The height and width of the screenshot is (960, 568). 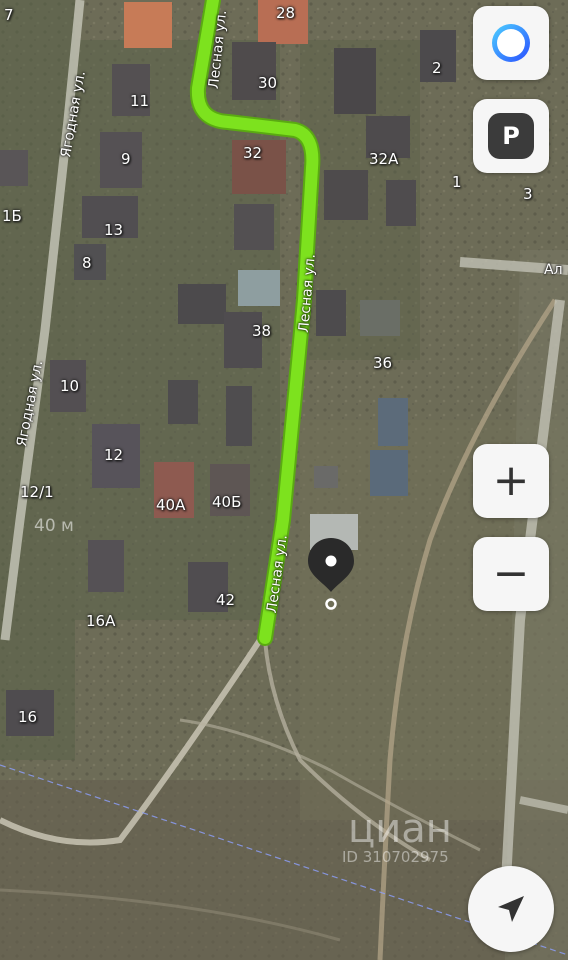 I want to click on house-label: 32, so click(x=253, y=153).